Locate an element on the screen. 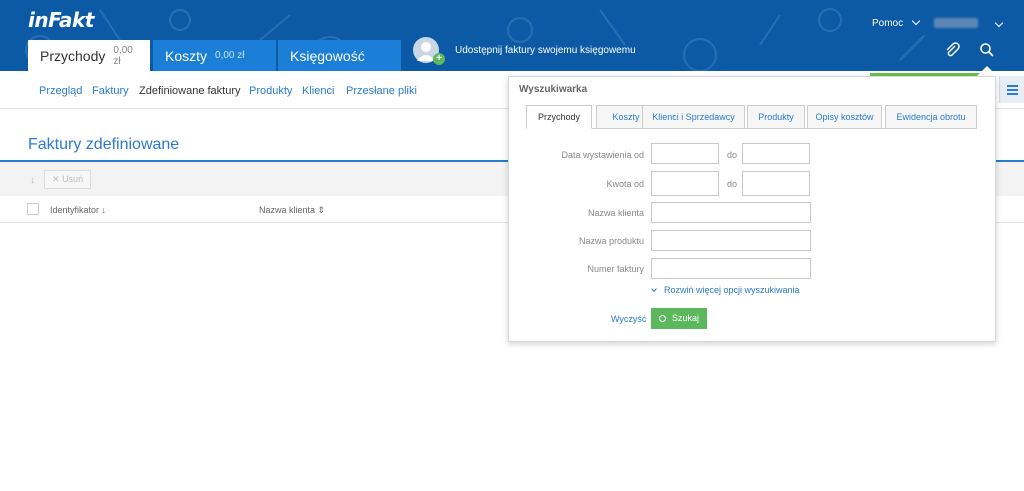  tab-label: Księgowość is located at coordinates (327, 55).